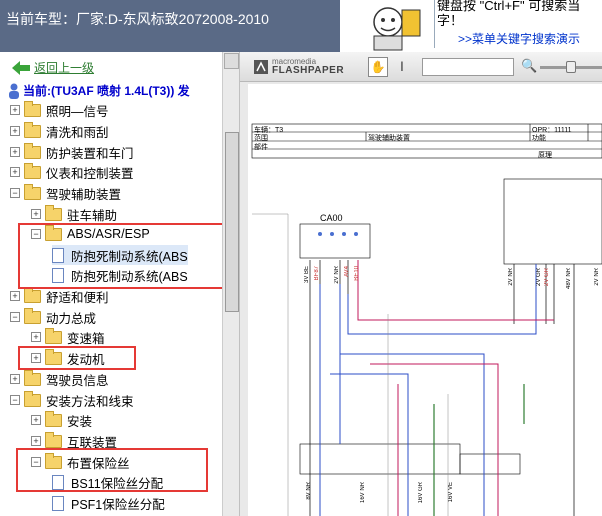  I want to click on wire-label: 3V BE, so click(307, 275).